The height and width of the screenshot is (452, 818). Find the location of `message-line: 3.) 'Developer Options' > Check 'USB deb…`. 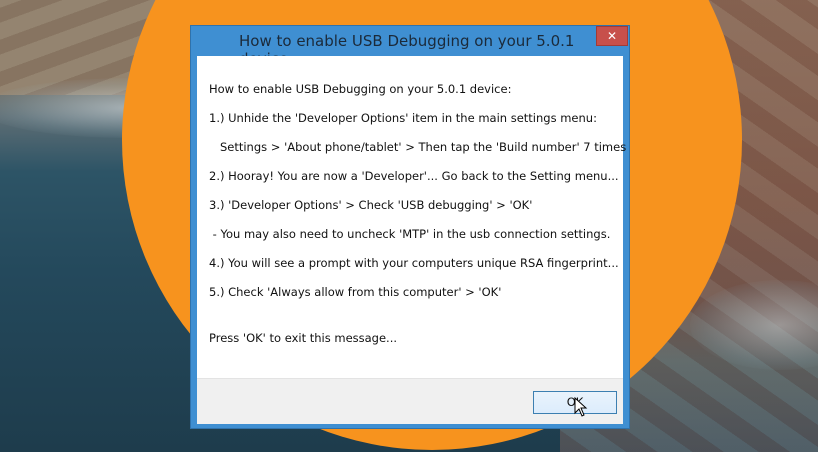

message-line: 3.) 'Developer Options' > Check 'USB deb… is located at coordinates (371, 205).